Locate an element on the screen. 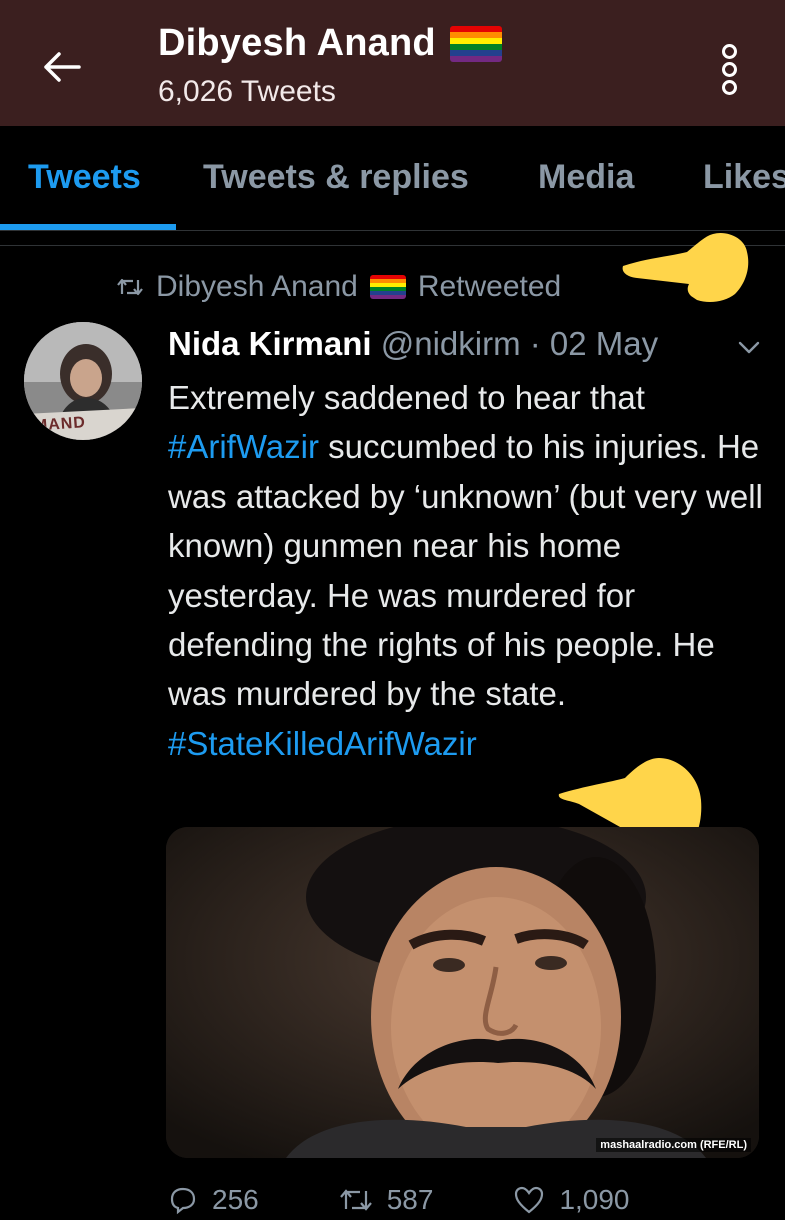  avatar-sign-text: MAND is located at coordinates (60, 424).